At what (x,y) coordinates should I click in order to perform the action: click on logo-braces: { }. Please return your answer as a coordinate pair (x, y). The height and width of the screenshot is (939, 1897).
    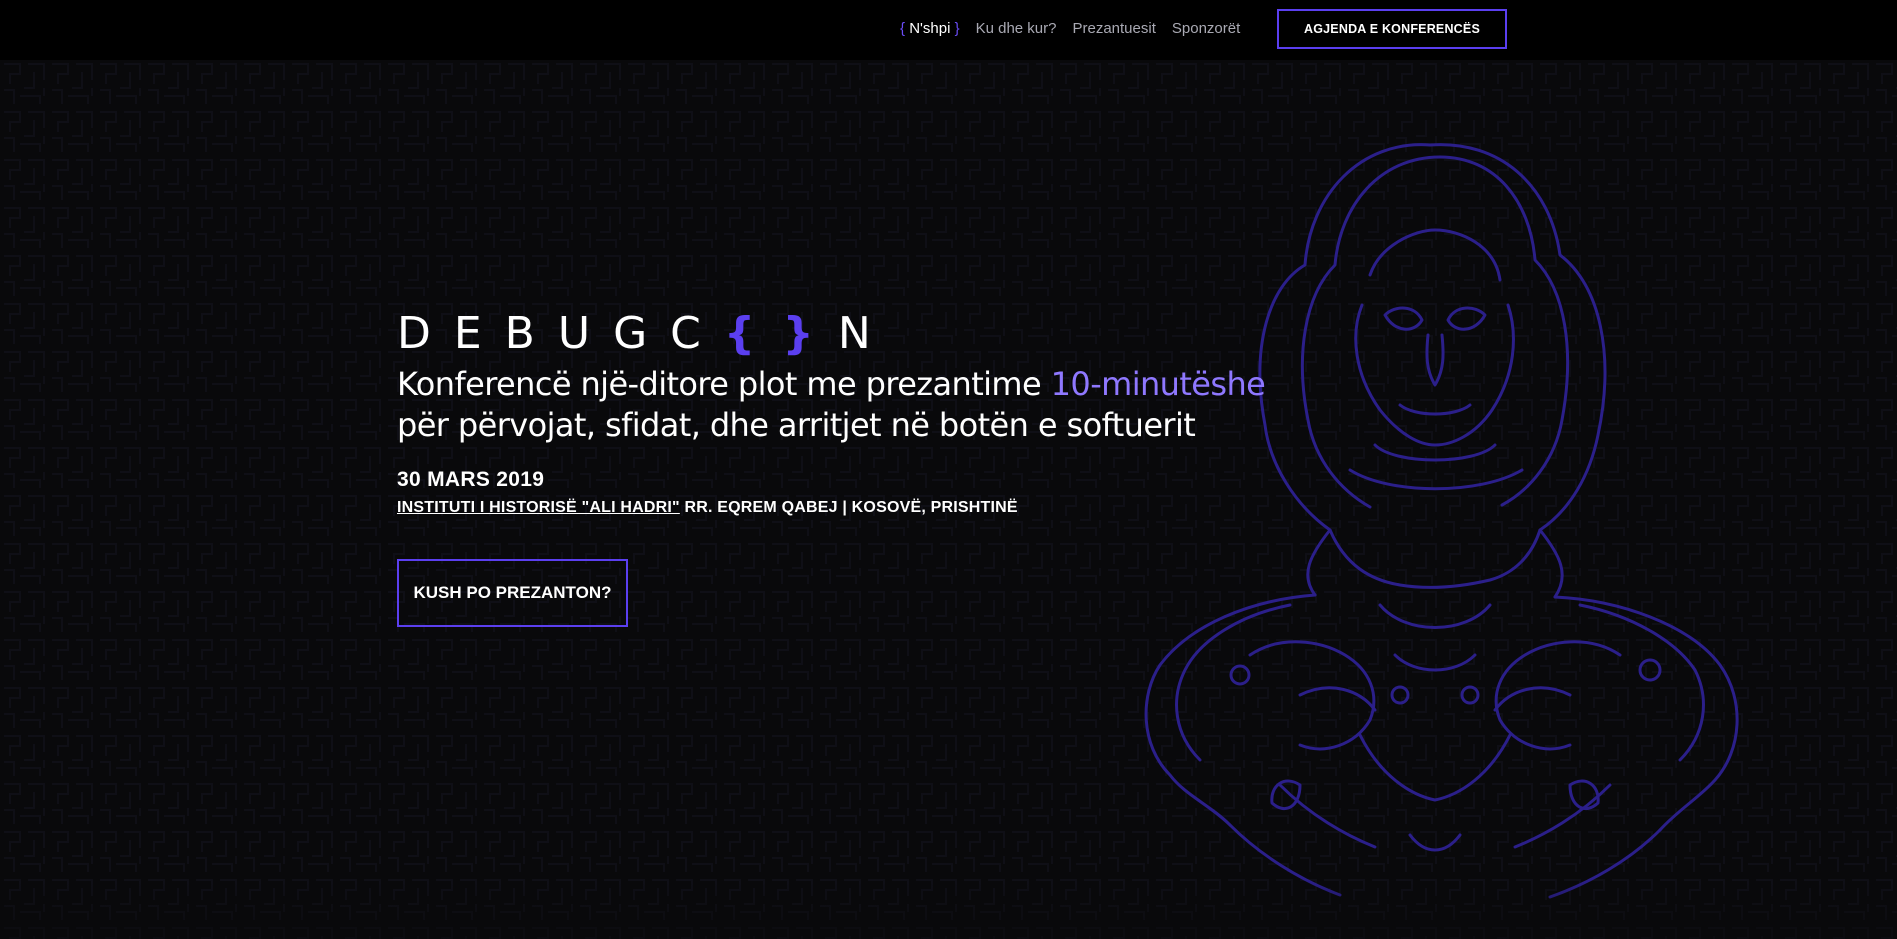
    Looking at the image, I should click on (771, 333).